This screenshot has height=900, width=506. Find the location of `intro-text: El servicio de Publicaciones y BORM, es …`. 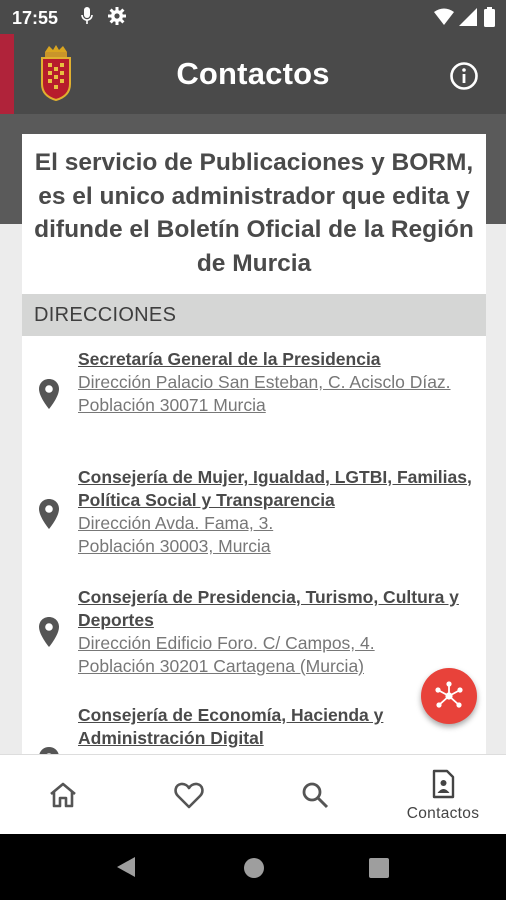

intro-text: El servicio de Publicaciones y BORM, es … is located at coordinates (254, 213).